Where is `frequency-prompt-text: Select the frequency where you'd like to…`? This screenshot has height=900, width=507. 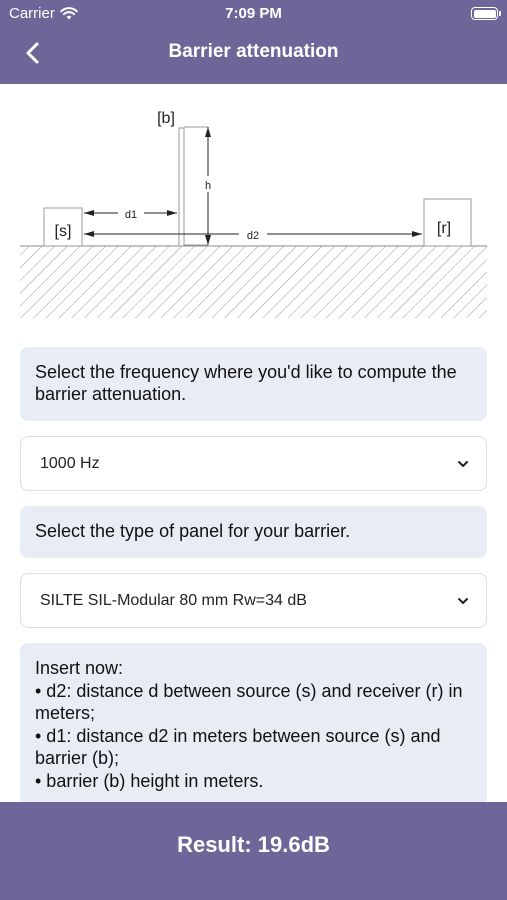
frequency-prompt-text: Select the frequency where you'd like to… is located at coordinates (246, 383).